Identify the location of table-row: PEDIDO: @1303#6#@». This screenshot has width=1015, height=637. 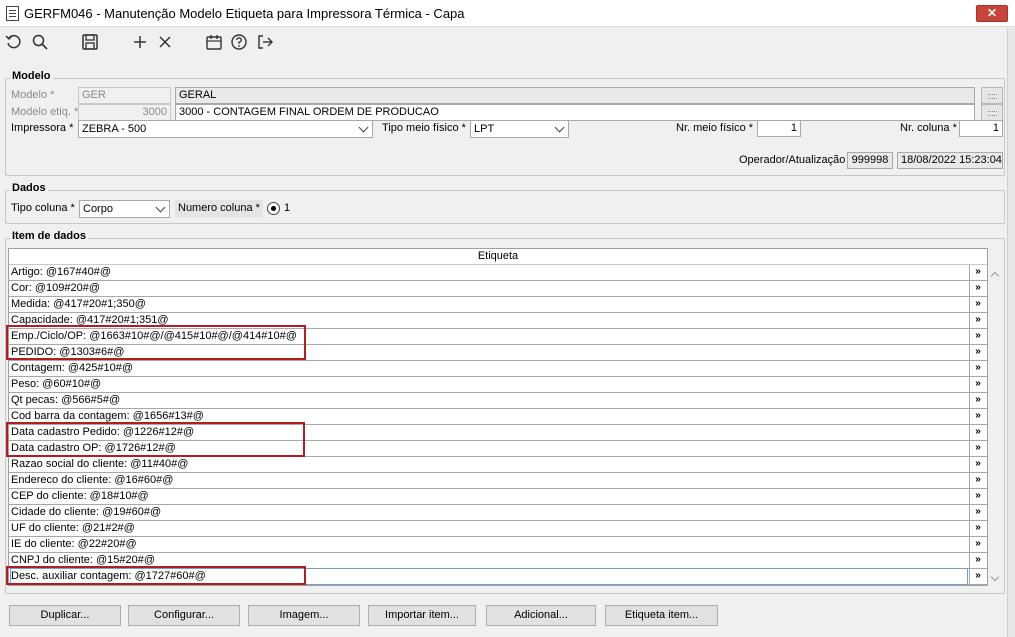
(498, 353).